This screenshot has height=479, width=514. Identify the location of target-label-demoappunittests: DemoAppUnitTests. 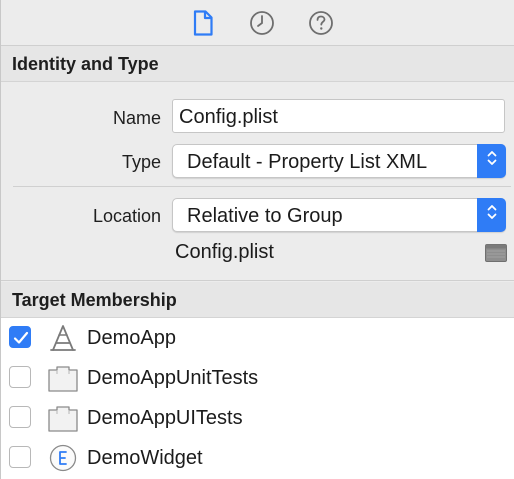
(173, 378).